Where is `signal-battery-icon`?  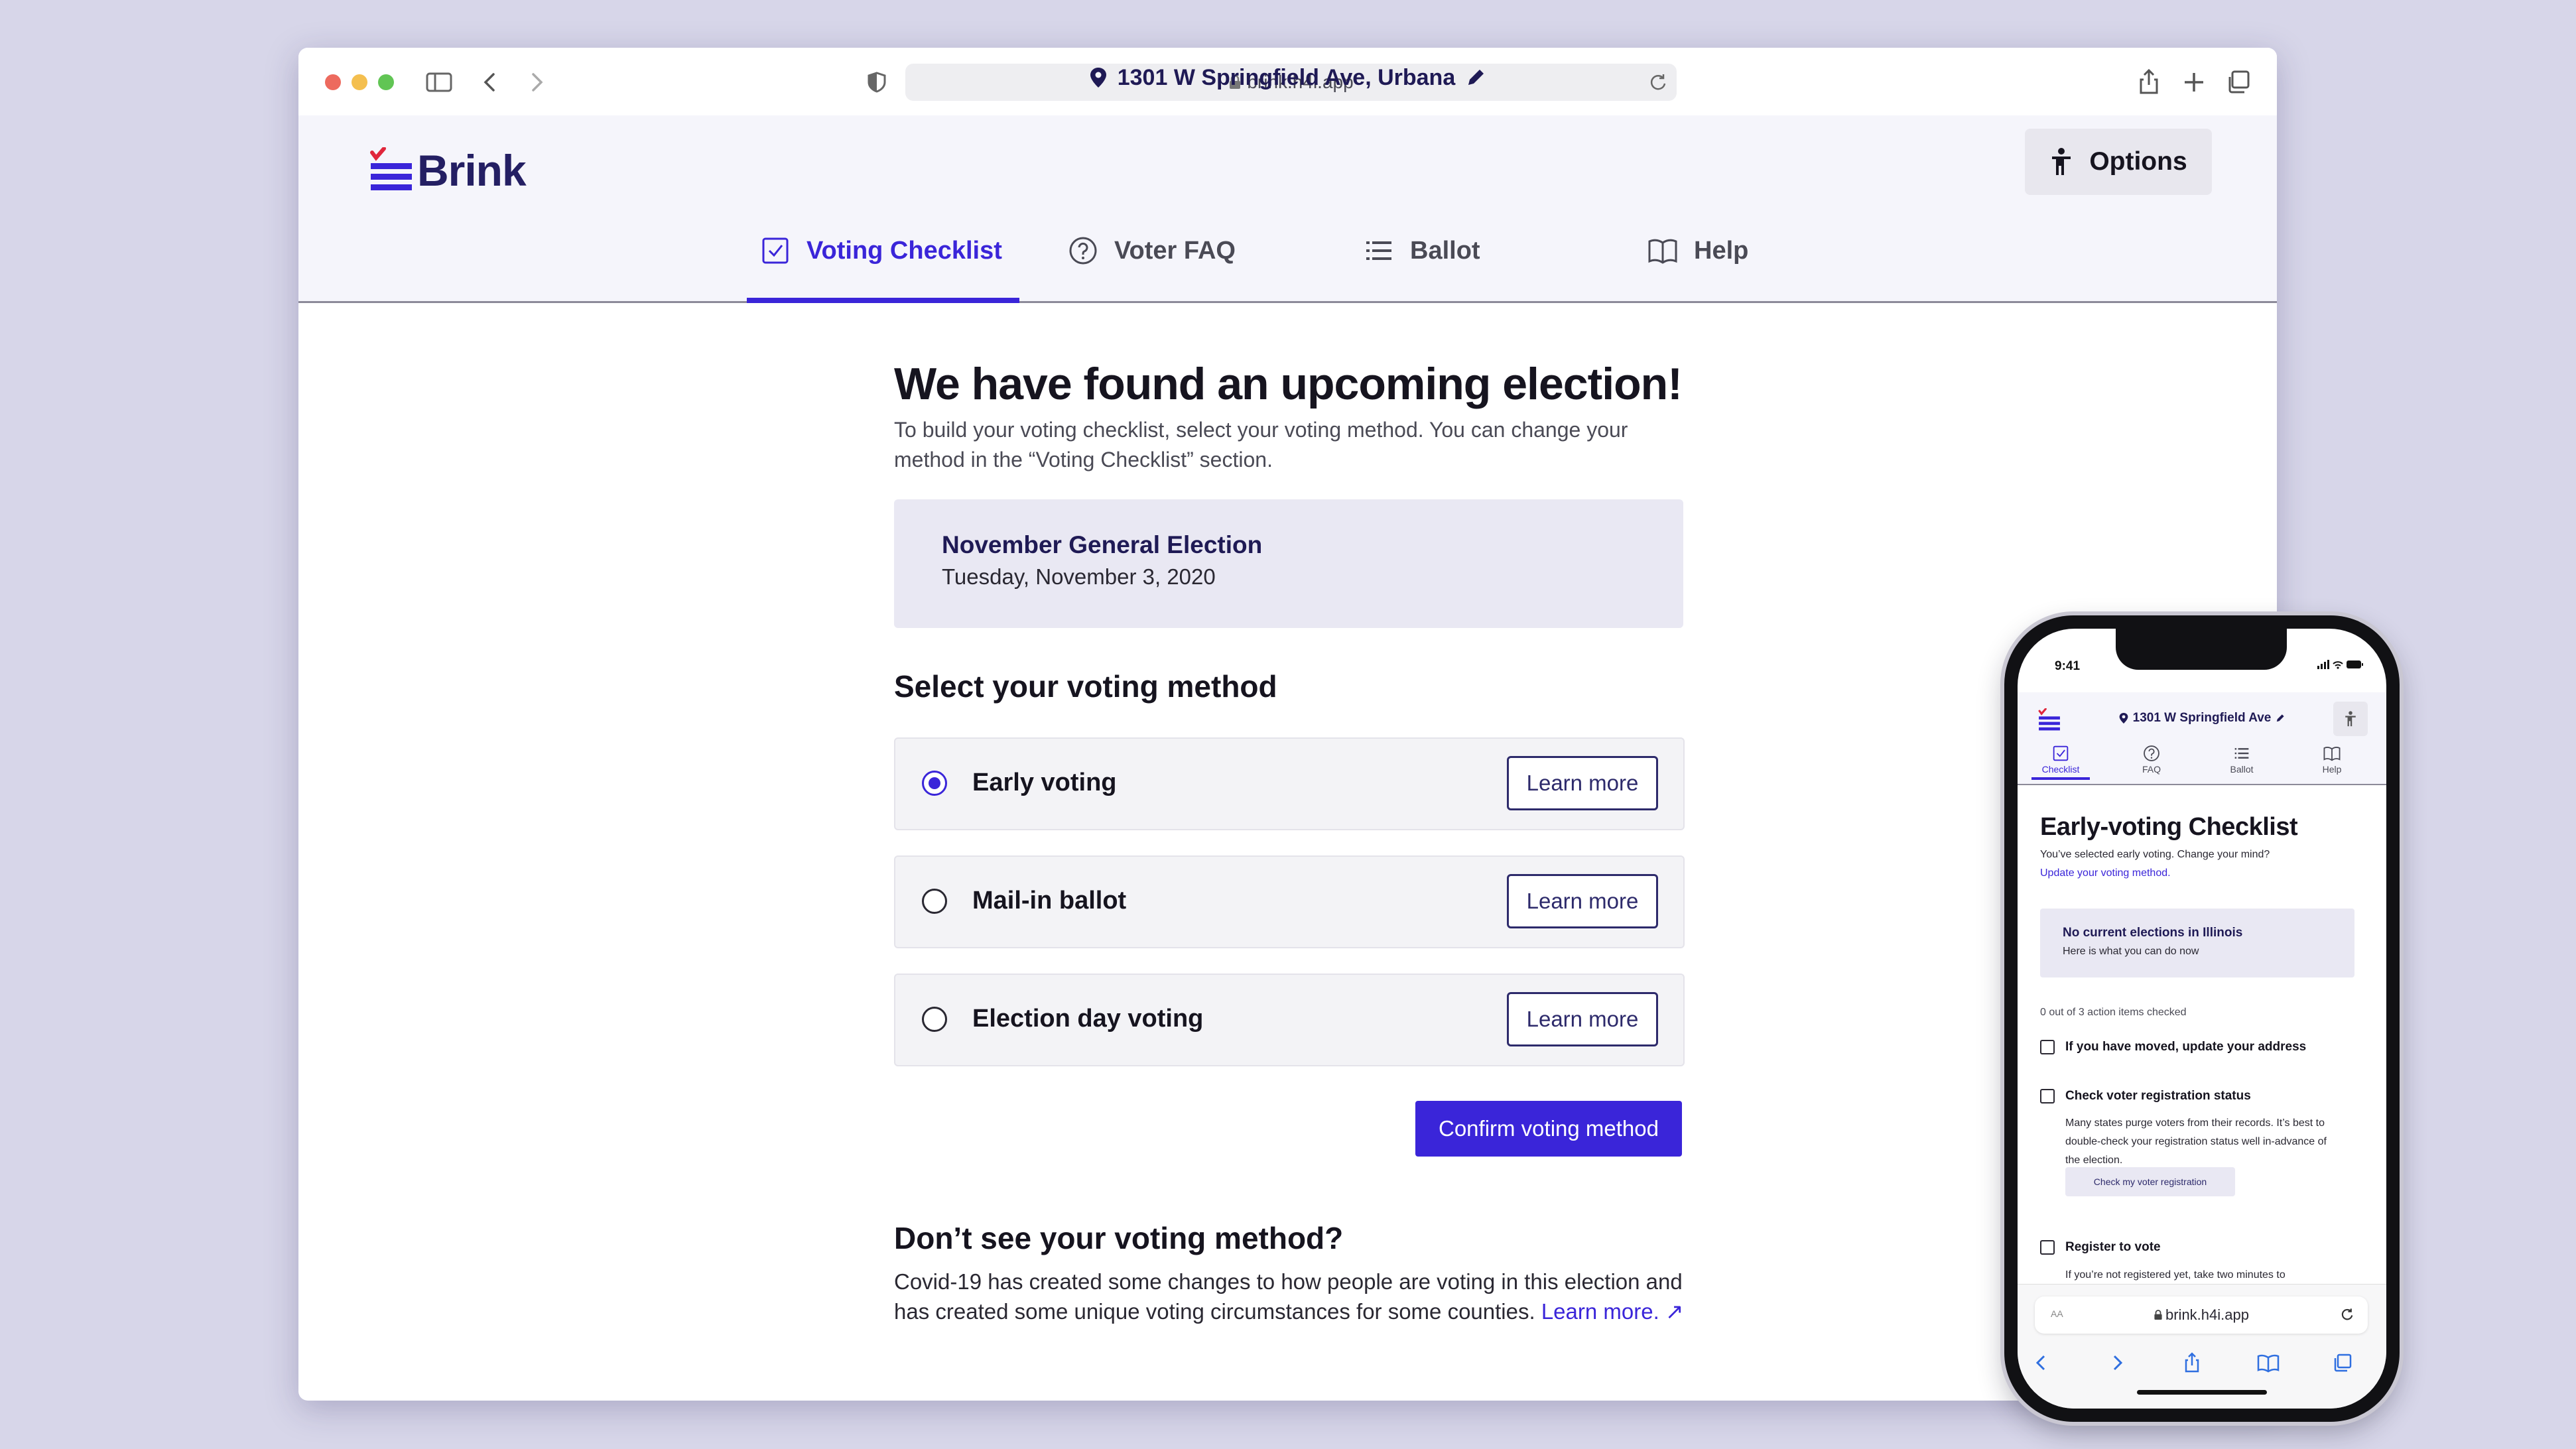 signal-battery-icon is located at coordinates (2340, 664).